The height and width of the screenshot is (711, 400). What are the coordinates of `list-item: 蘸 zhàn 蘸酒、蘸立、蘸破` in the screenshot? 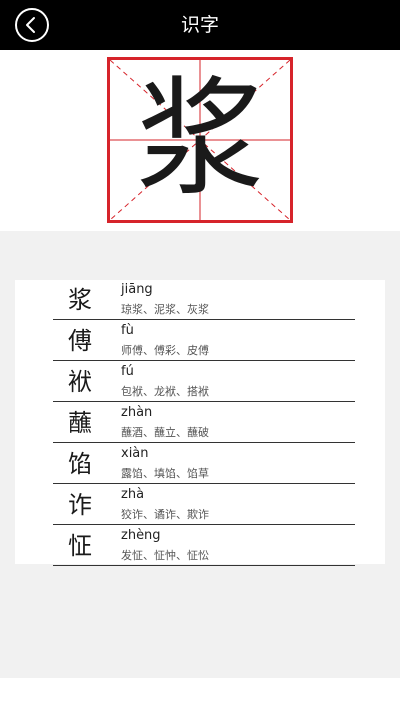 It's located at (200, 423).